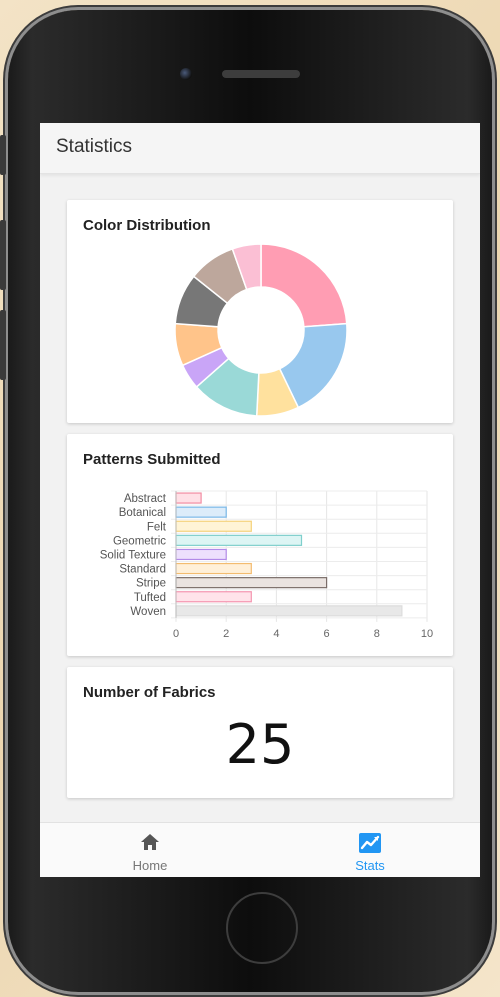 Image resolution: width=500 pixels, height=997 pixels. Describe the element at coordinates (289, 611) in the screenshot. I see `bar-woven` at that location.